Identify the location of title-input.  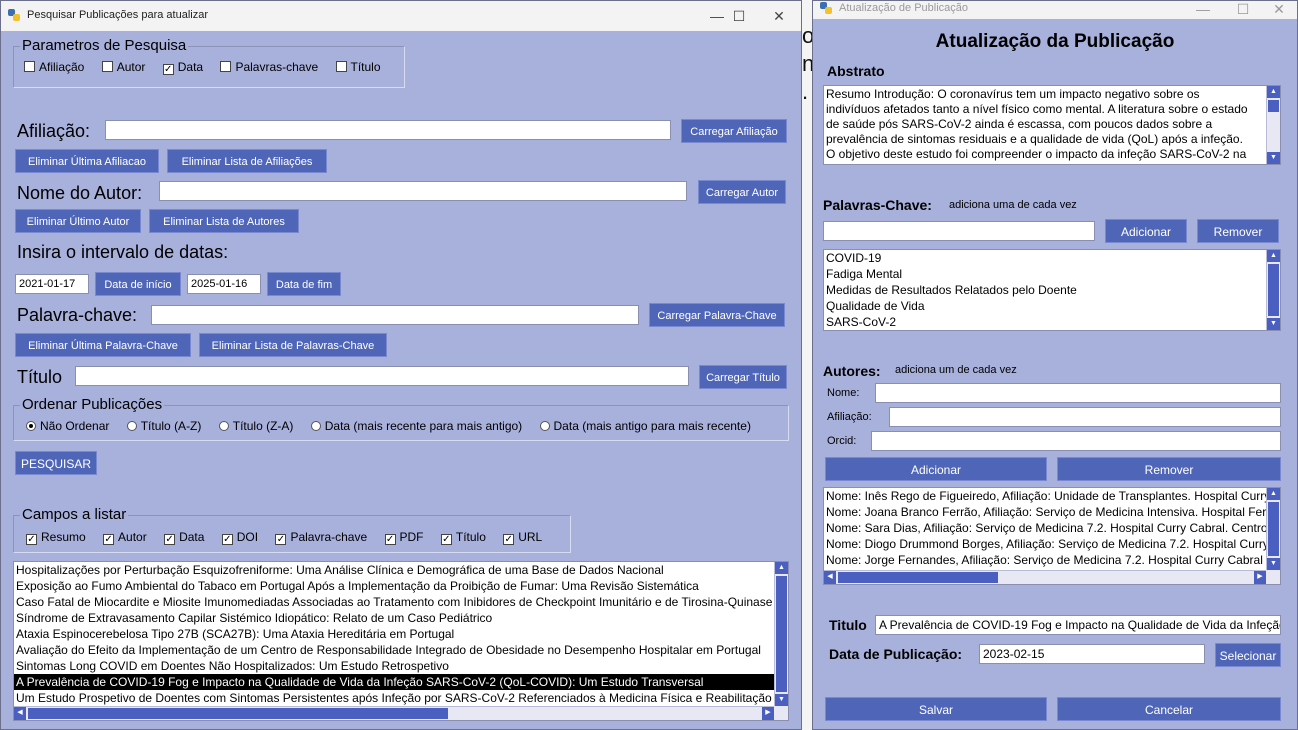
(382, 376).